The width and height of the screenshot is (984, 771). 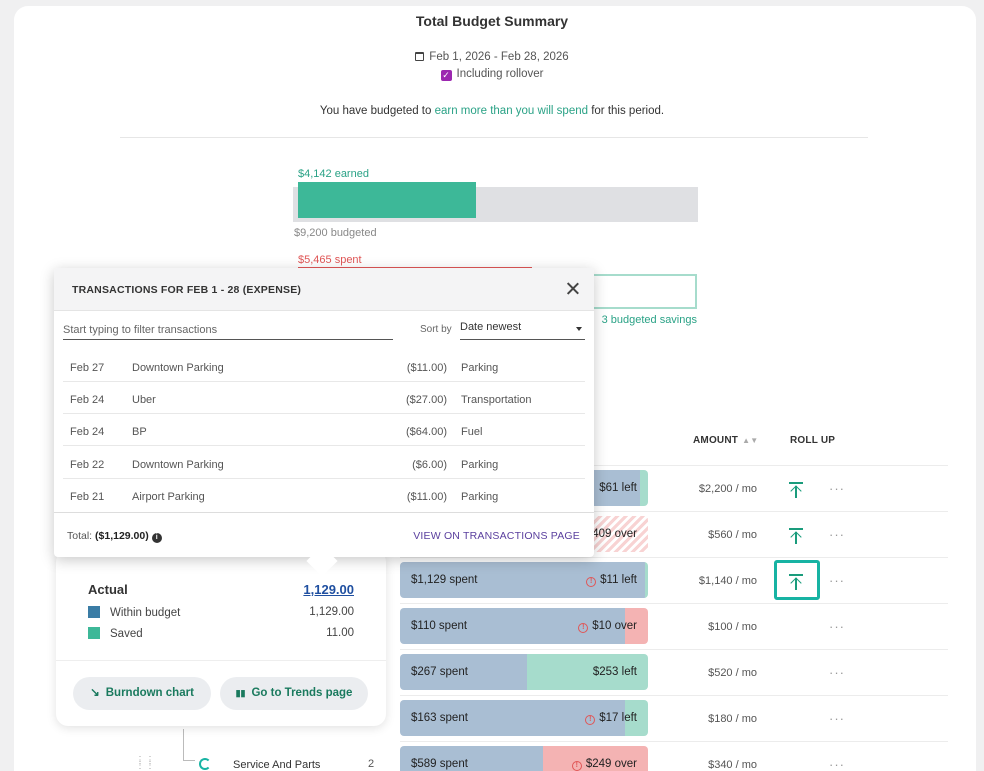 I want to click on tx-amount: ($64.00), so click(x=426, y=432).